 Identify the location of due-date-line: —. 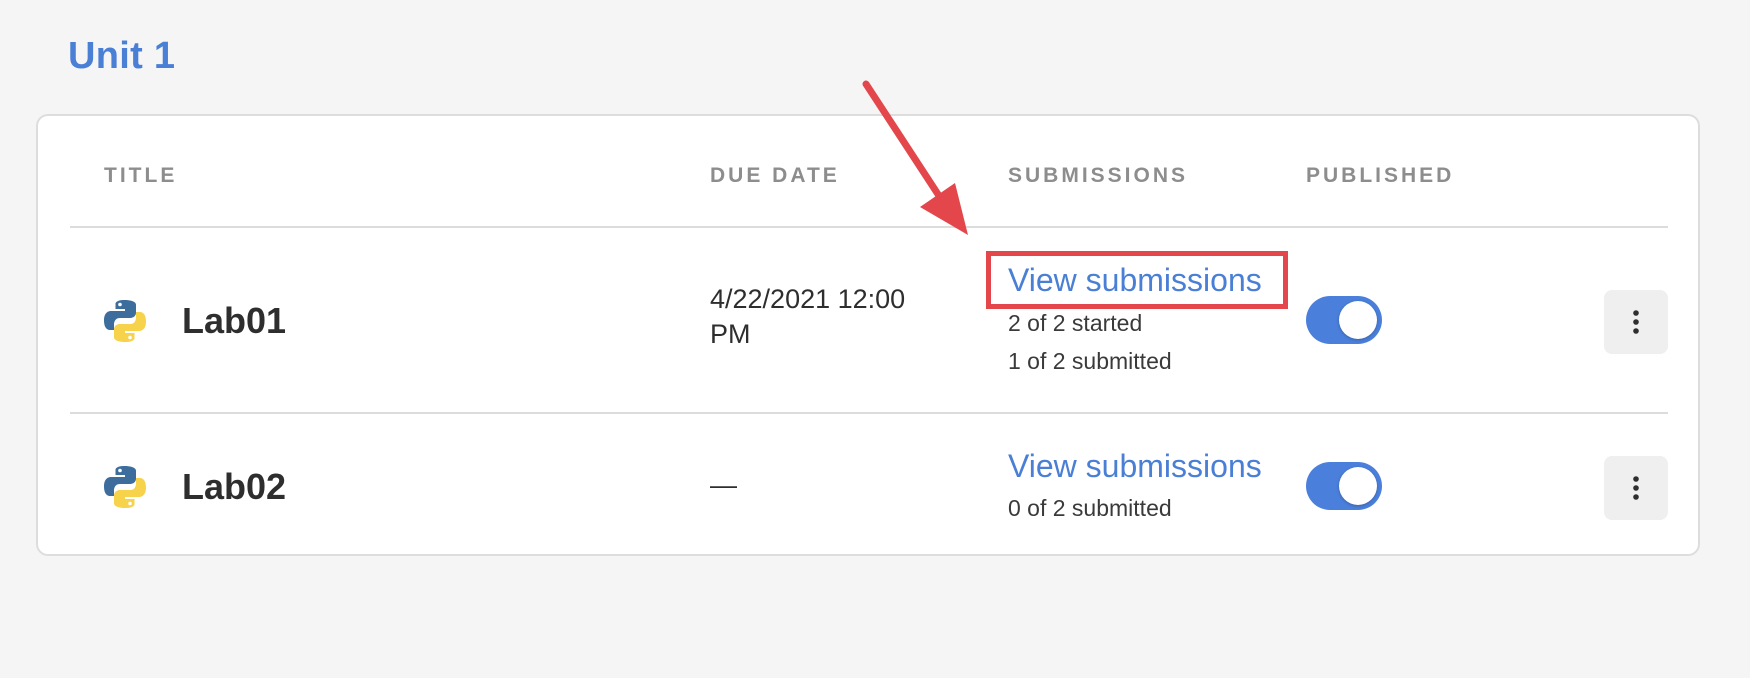
(723, 485).